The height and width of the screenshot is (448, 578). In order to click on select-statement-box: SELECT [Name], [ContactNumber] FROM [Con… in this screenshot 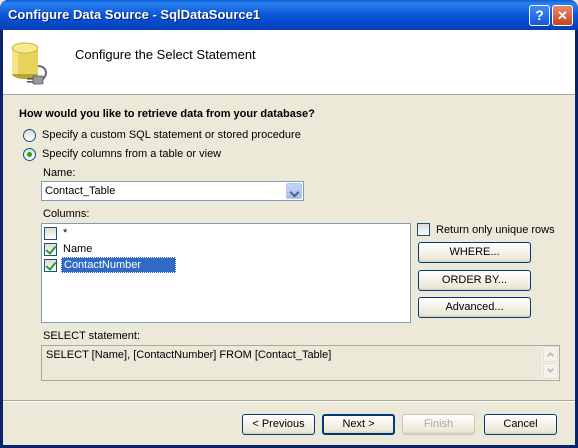, I will do `click(300, 363)`.